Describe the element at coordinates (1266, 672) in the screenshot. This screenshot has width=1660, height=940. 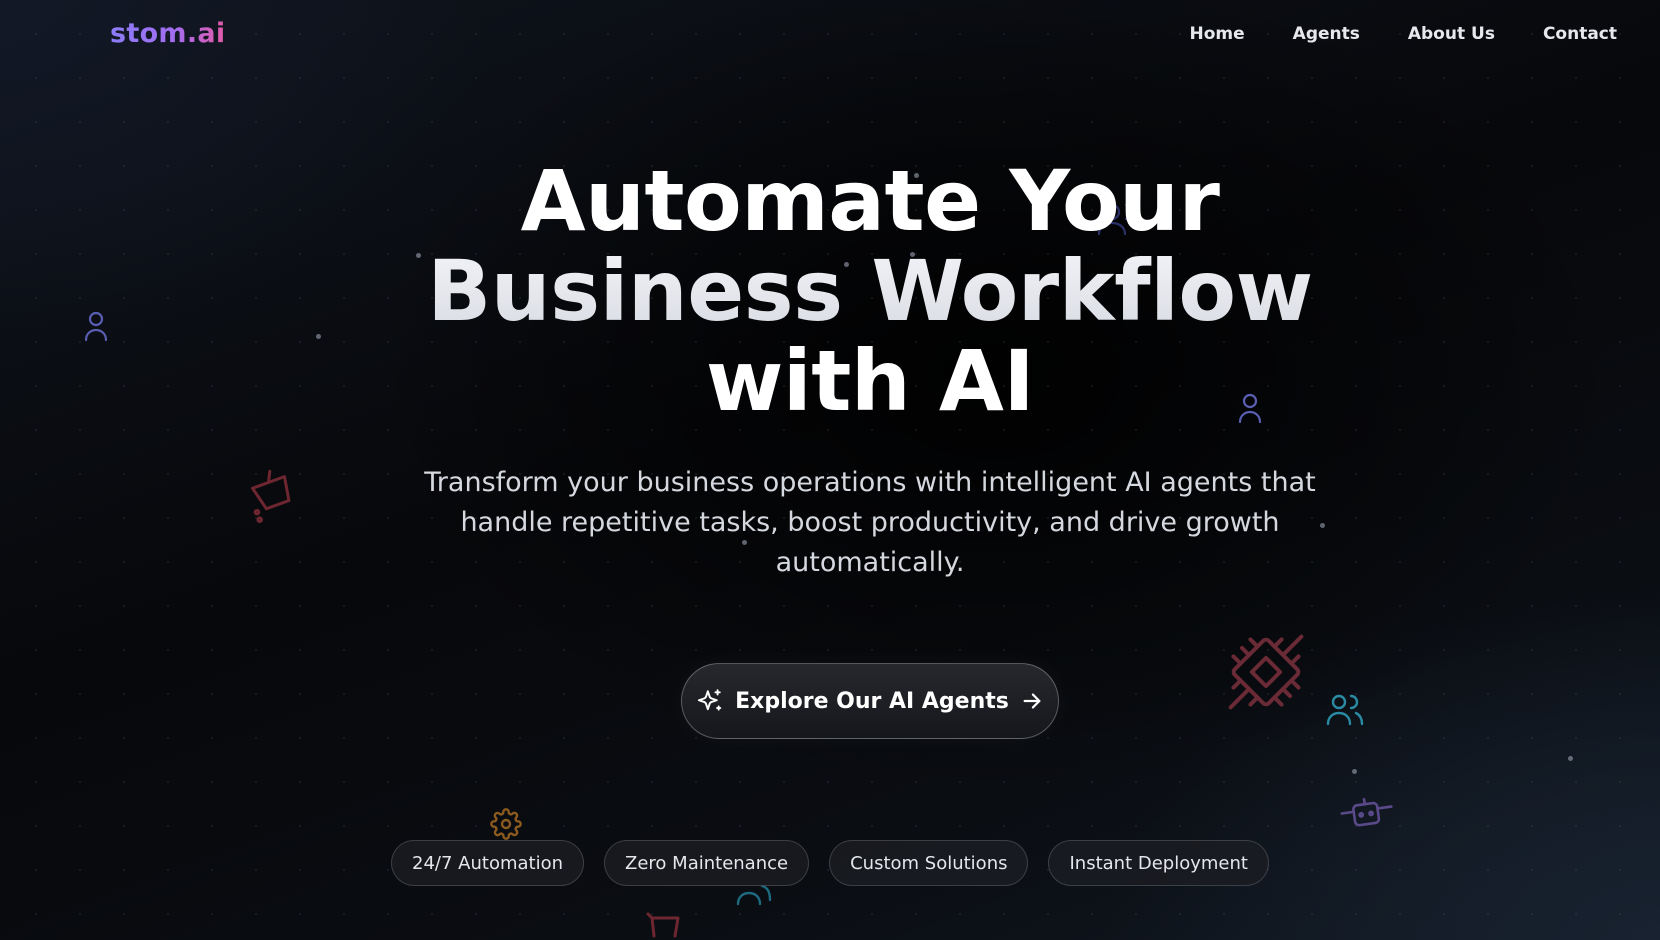
I see `cpu-chip-icon` at that location.